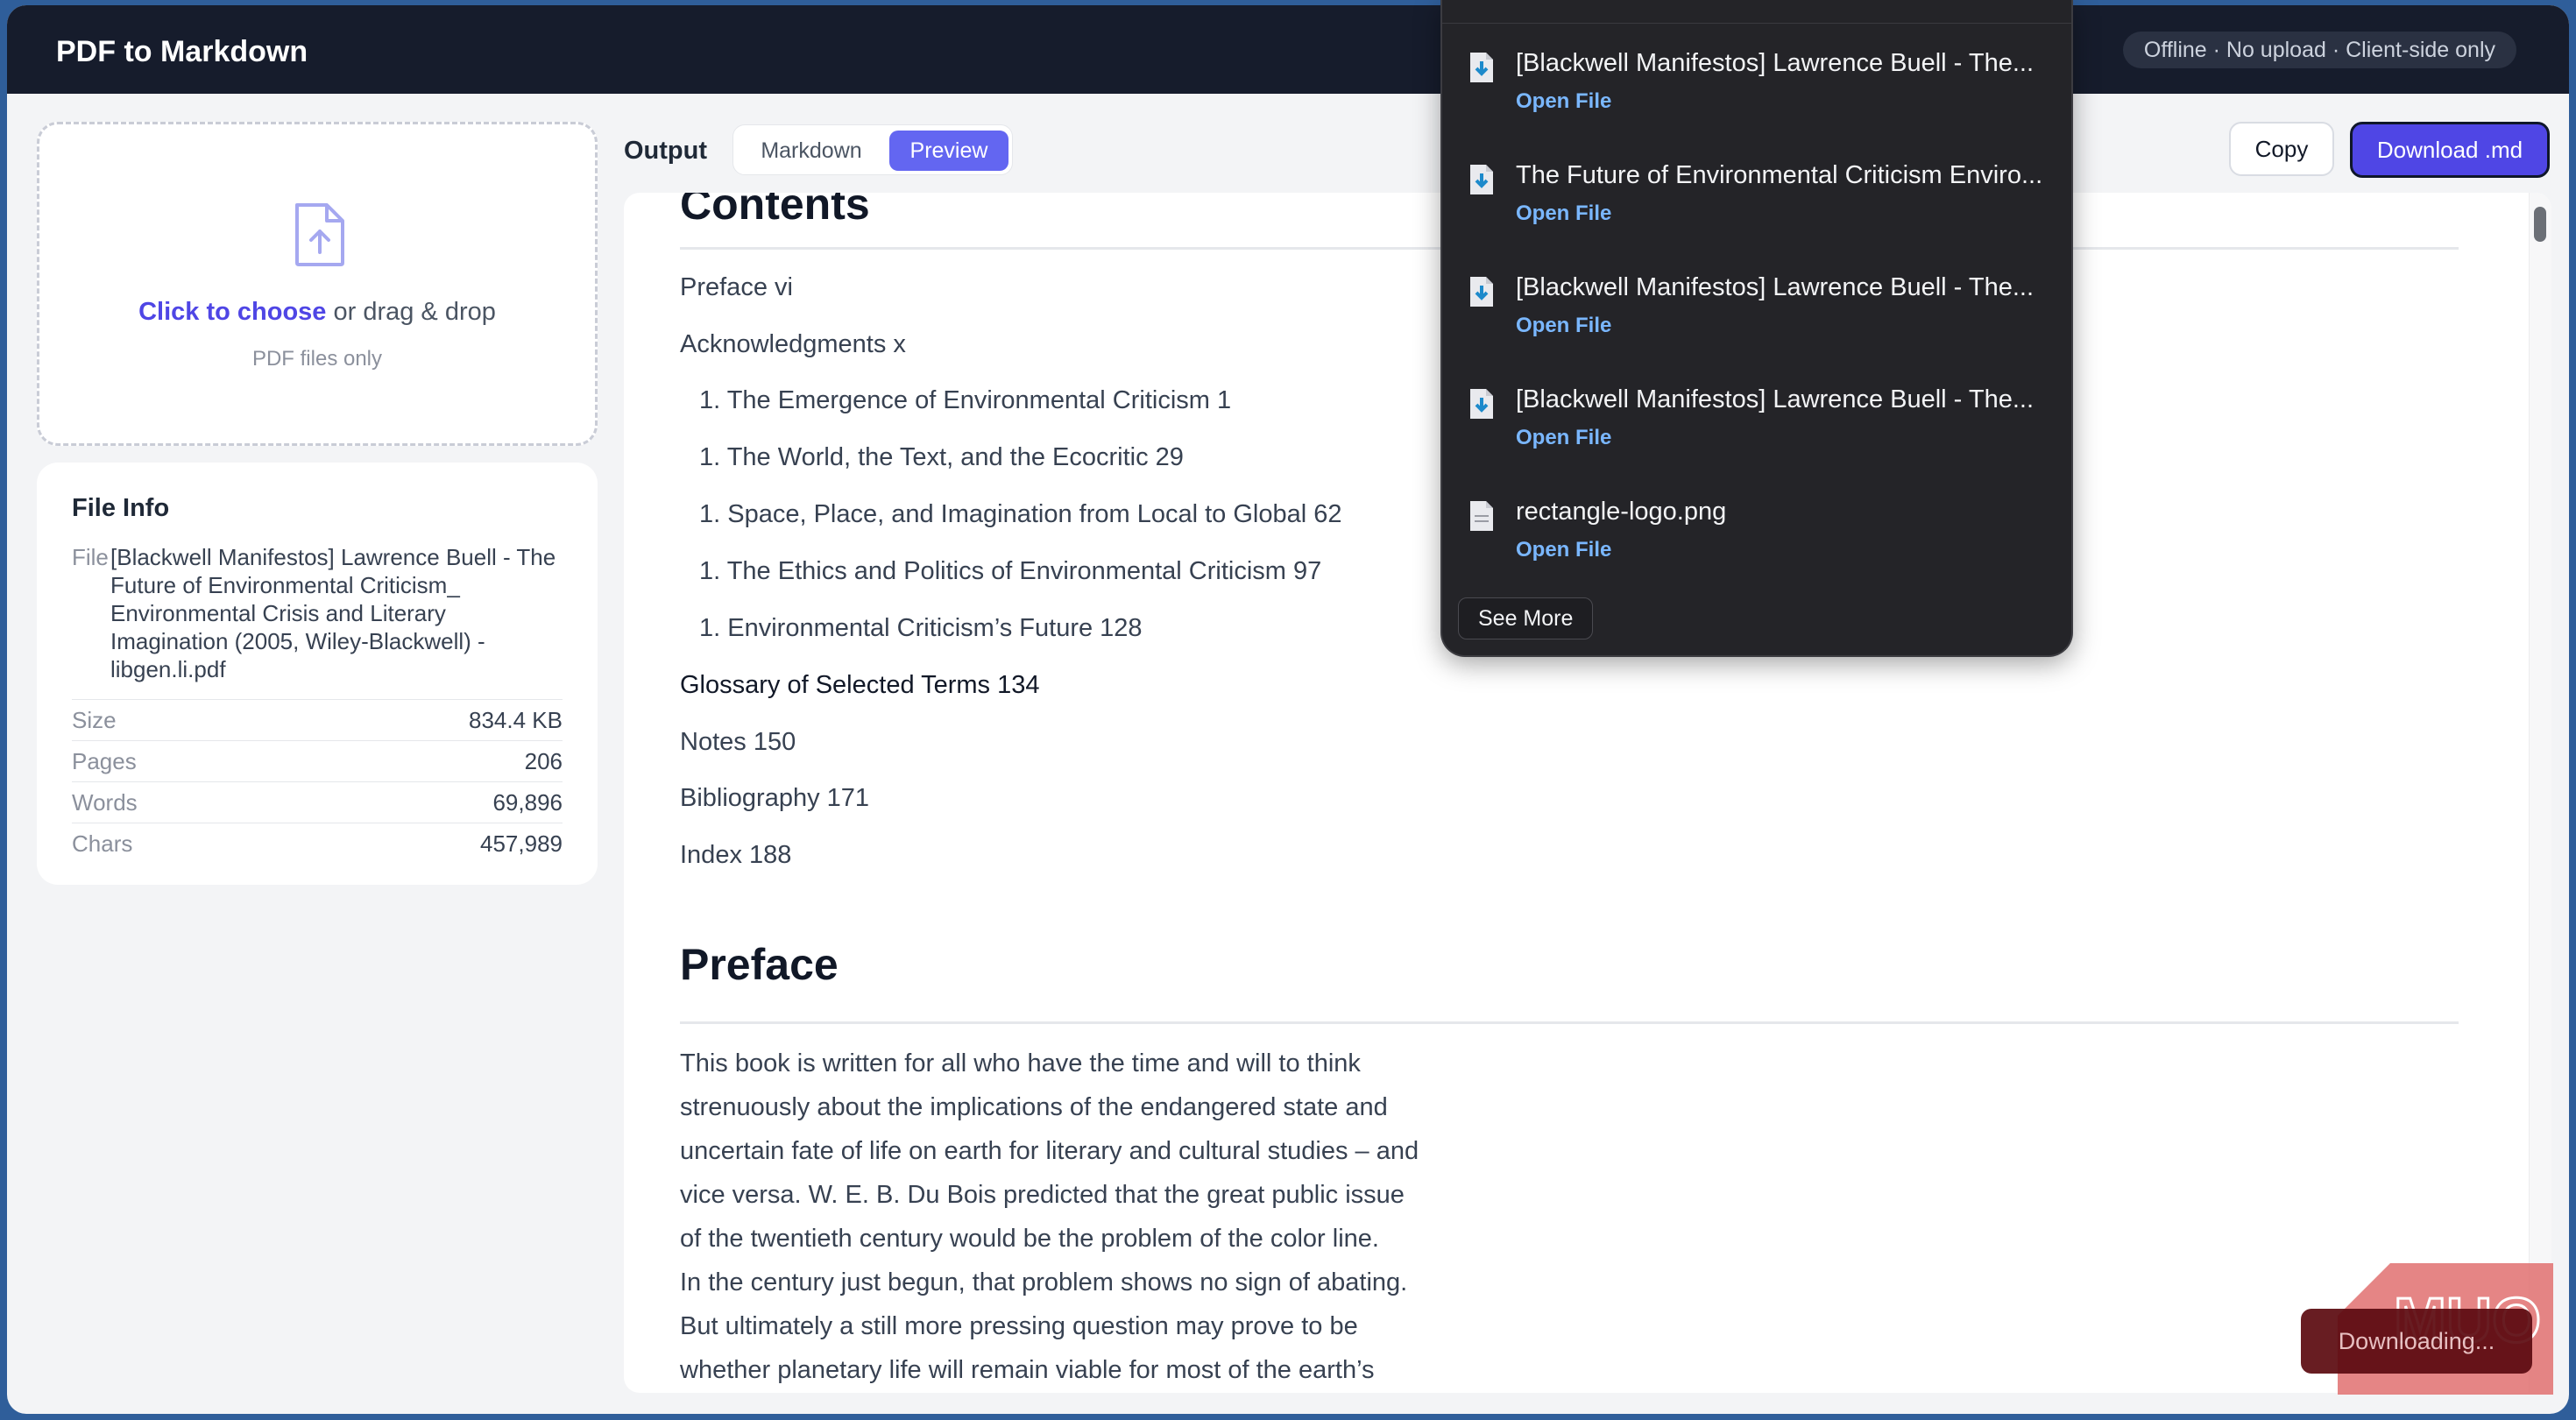 This screenshot has width=2576, height=1420. I want to click on pages-value: 206, so click(543, 761).